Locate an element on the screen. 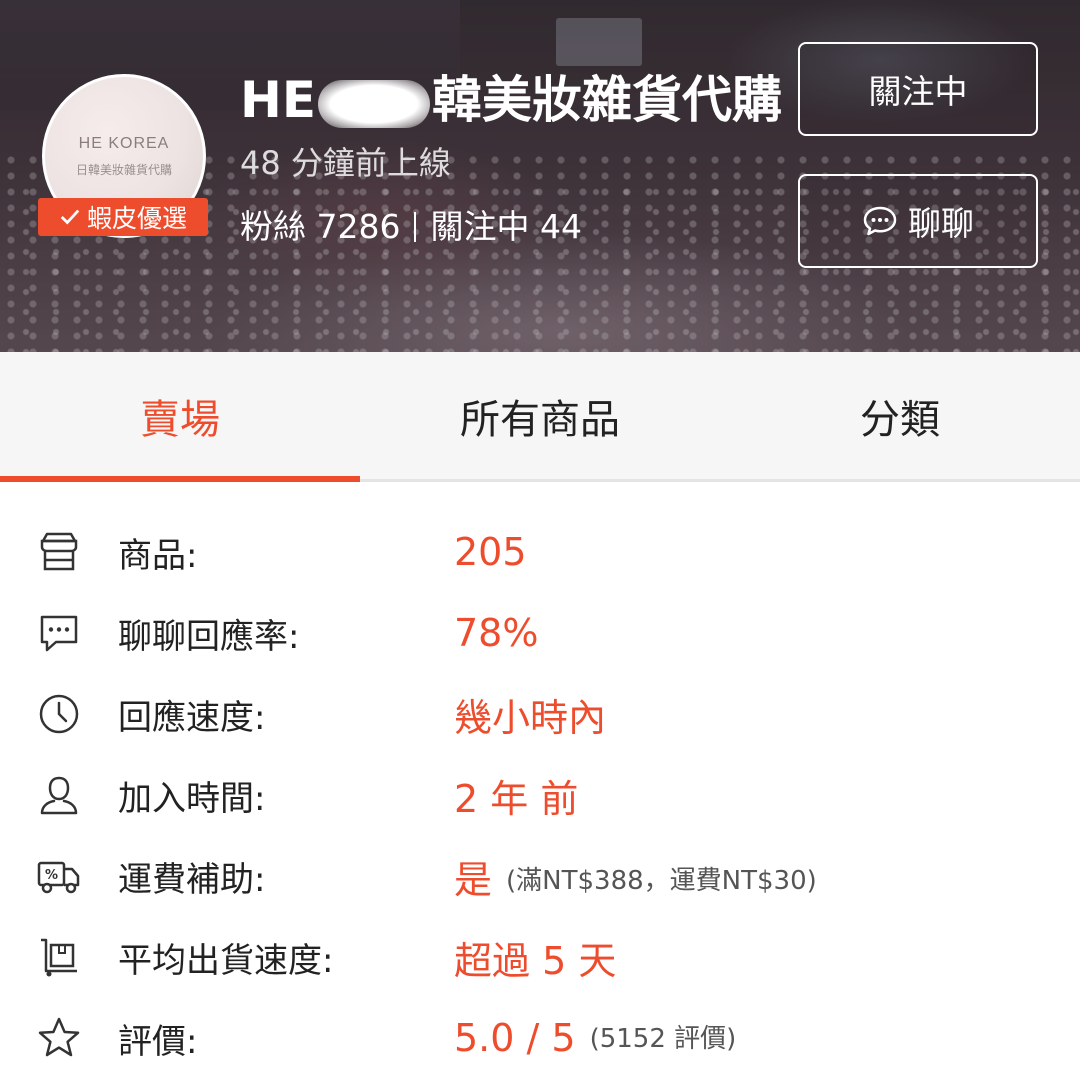 Image resolution: width=1080 pixels, height=1081 pixels. info-value-wrap: 5.0 / 5 (5152 評價) is located at coordinates (595, 1038).